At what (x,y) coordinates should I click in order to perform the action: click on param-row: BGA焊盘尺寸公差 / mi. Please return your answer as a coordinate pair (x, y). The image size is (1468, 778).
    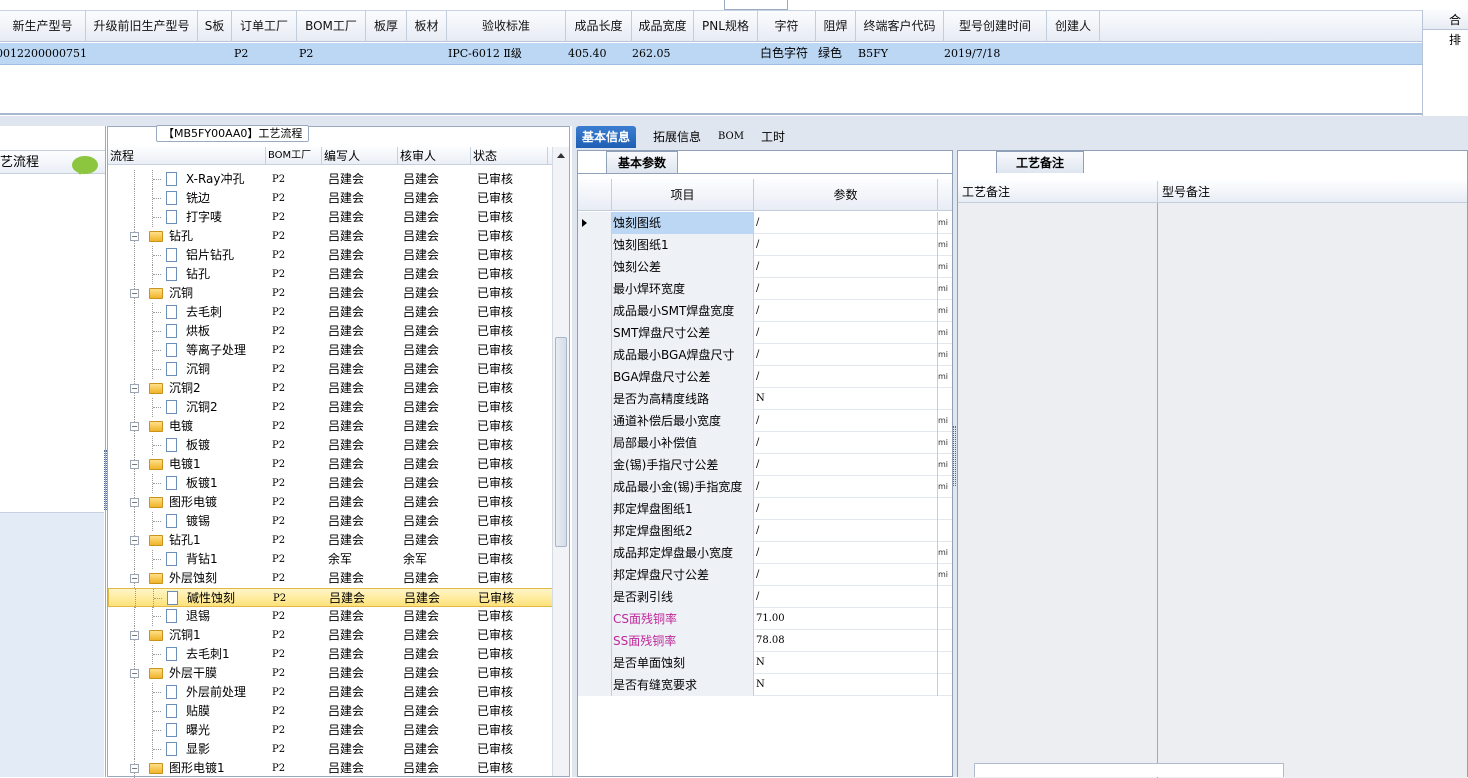
    Looking at the image, I should click on (765, 377).